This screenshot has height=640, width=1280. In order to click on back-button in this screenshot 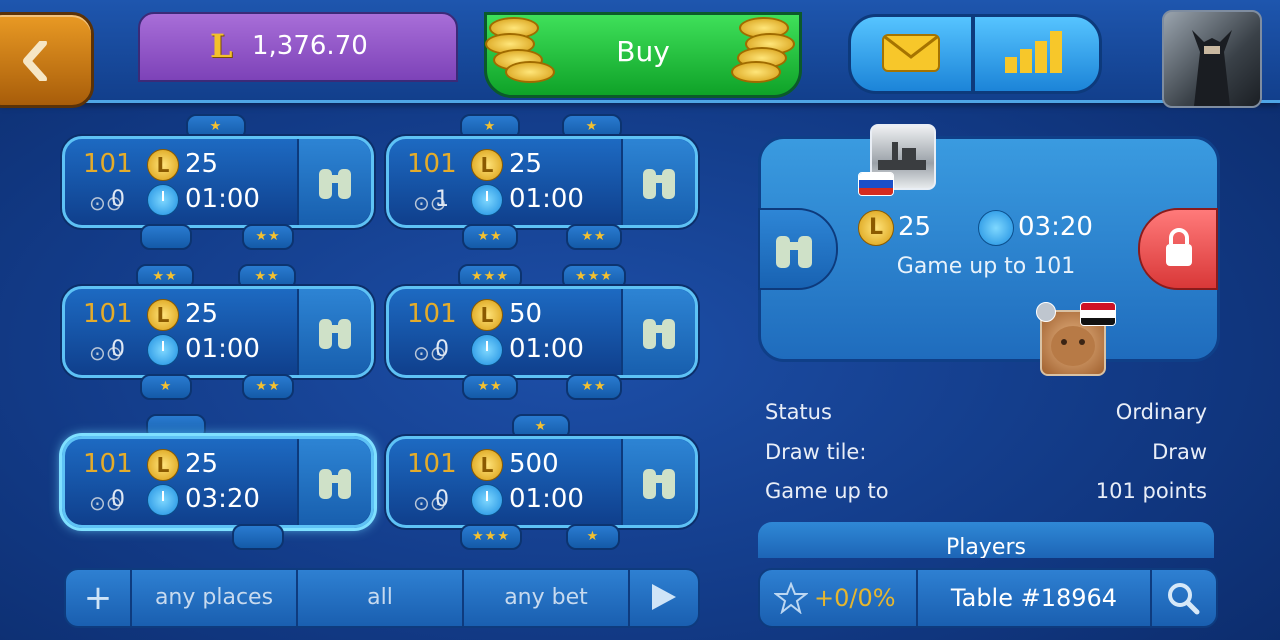, I will do `click(47, 60)`.